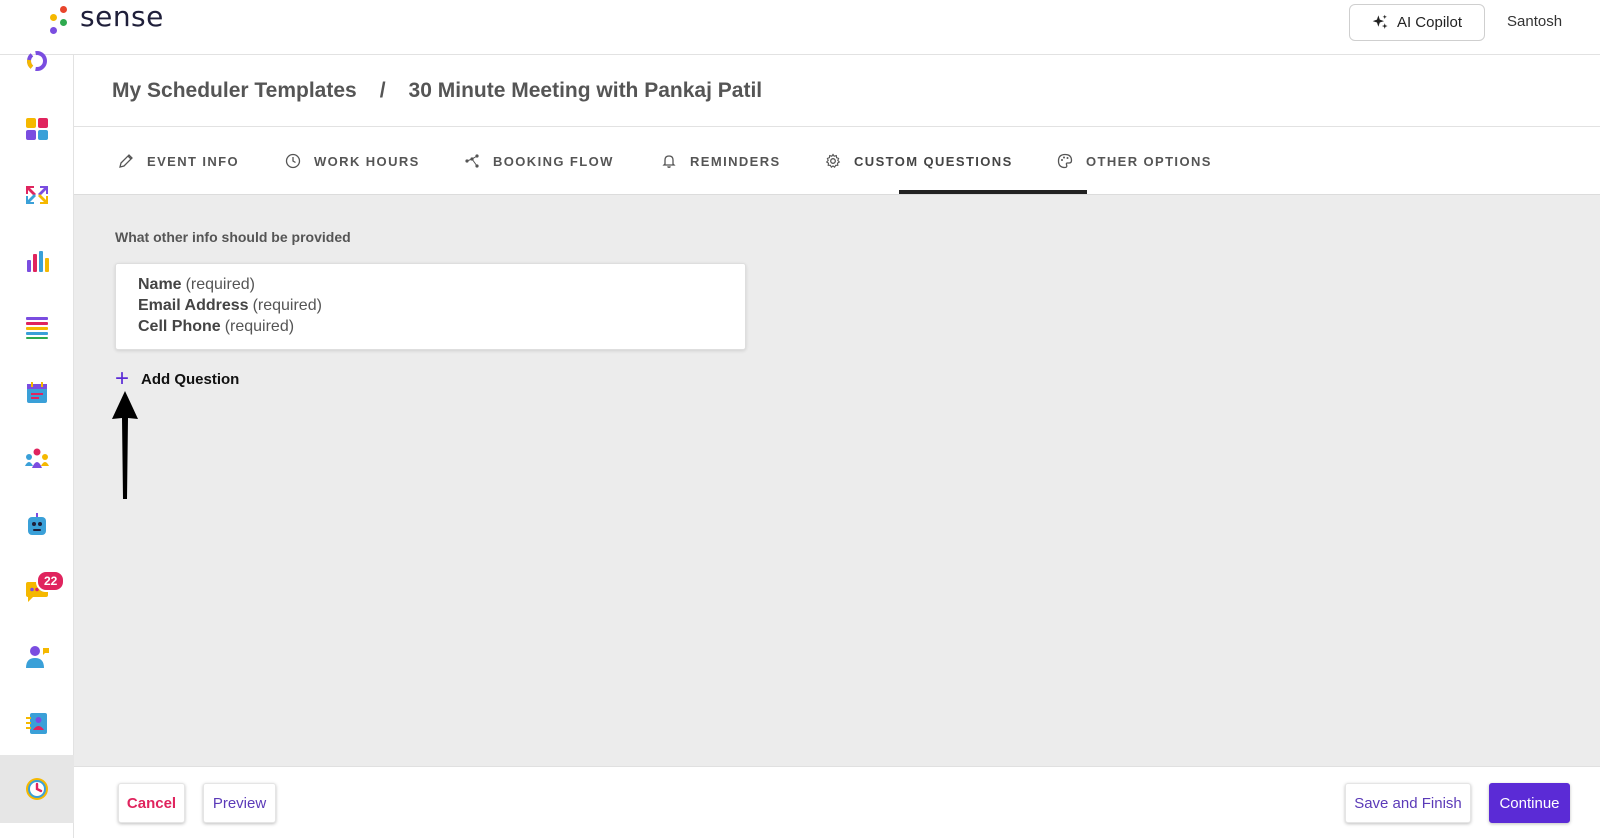  What do you see at coordinates (553, 161) in the screenshot?
I see `tab-label: BOOKING FLOW` at bounding box center [553, 161].